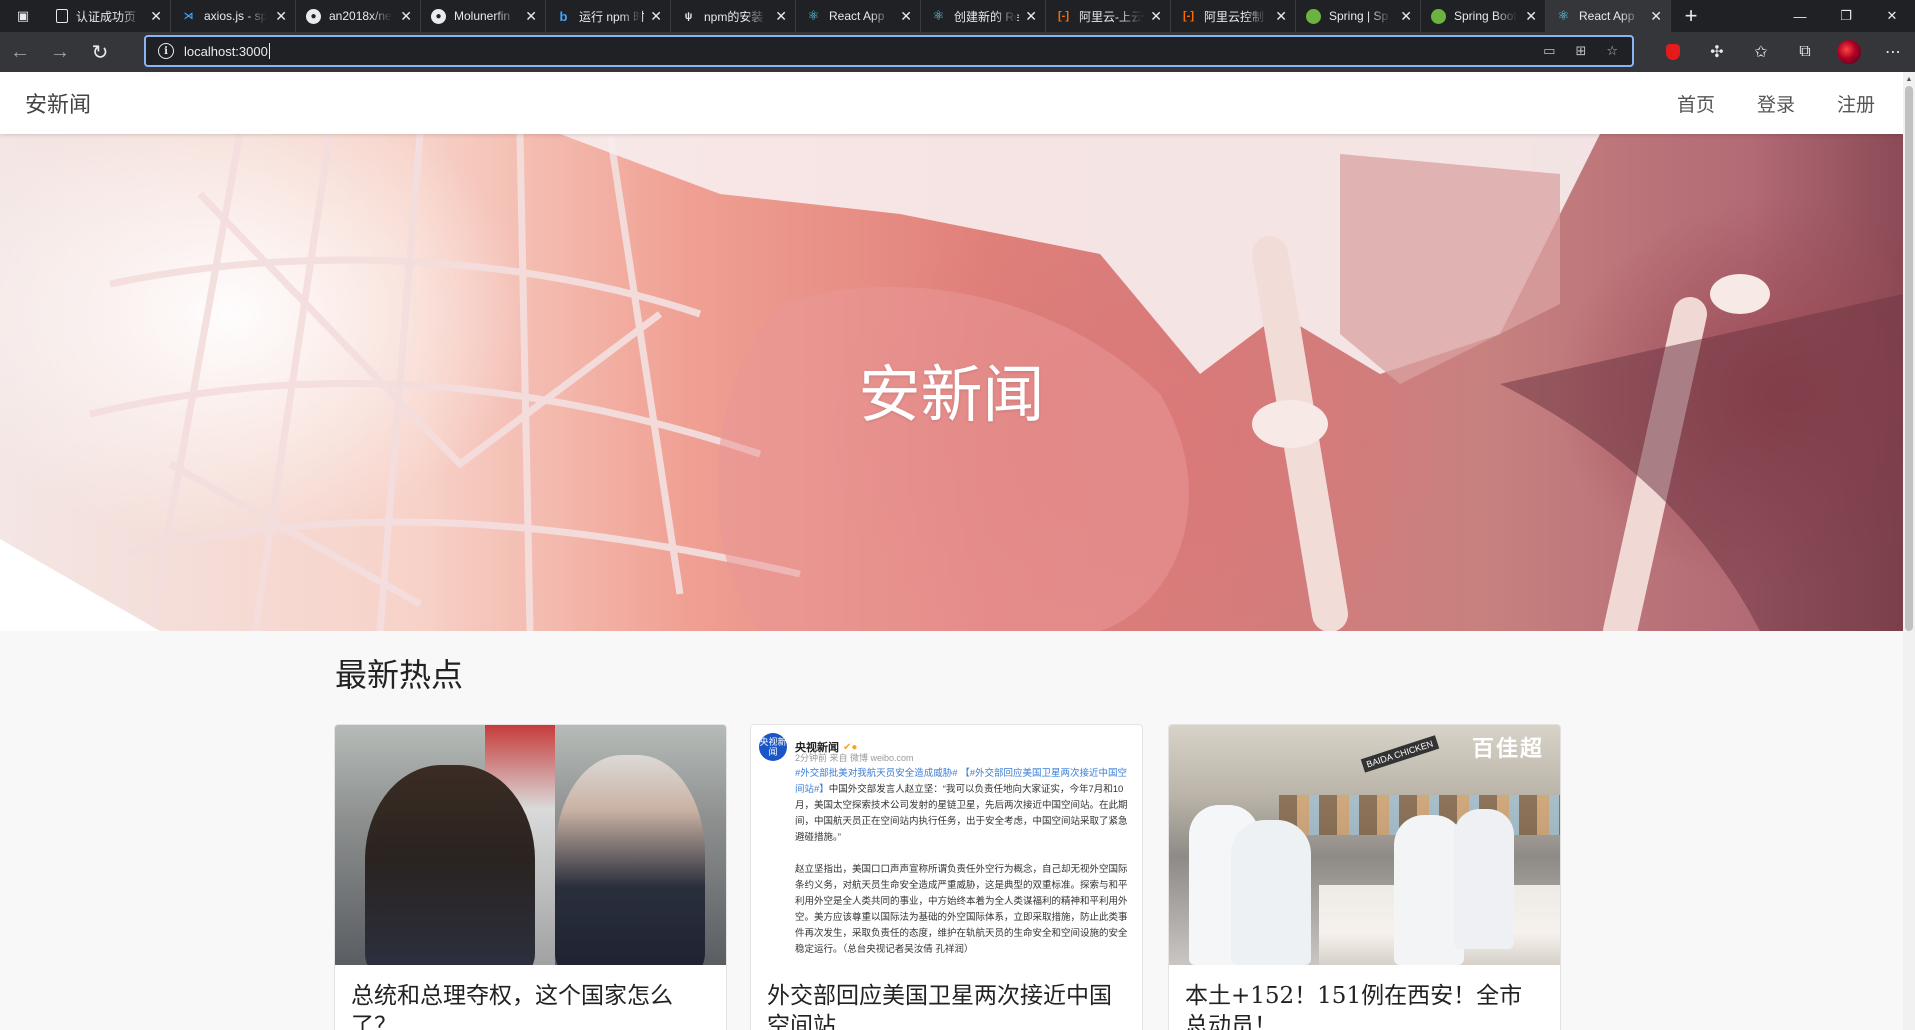  I want to click on collections-icon: ⧉, so click(1805, 52).